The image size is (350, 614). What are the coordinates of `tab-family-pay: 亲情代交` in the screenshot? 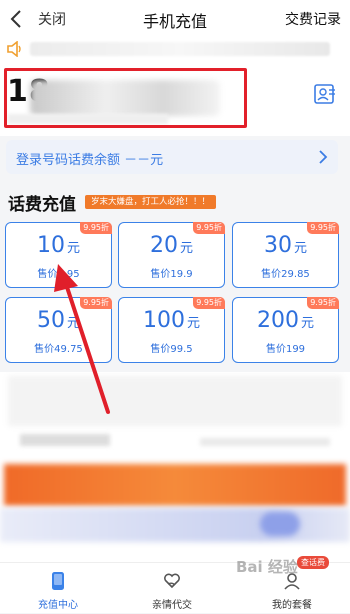 It's located at (172, 588).